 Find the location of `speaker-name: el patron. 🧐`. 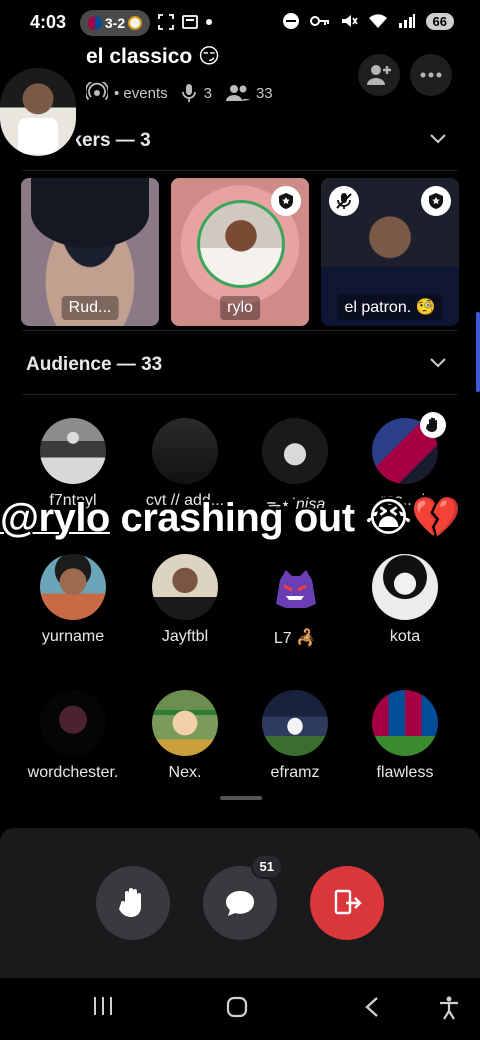

speaker-name: el patron. 🧐 is located at coordinates (390, 307).